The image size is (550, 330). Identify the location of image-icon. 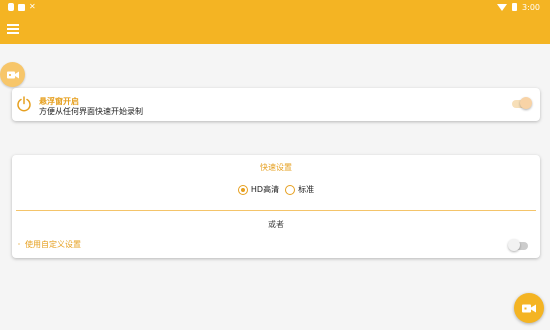
(21, 7).